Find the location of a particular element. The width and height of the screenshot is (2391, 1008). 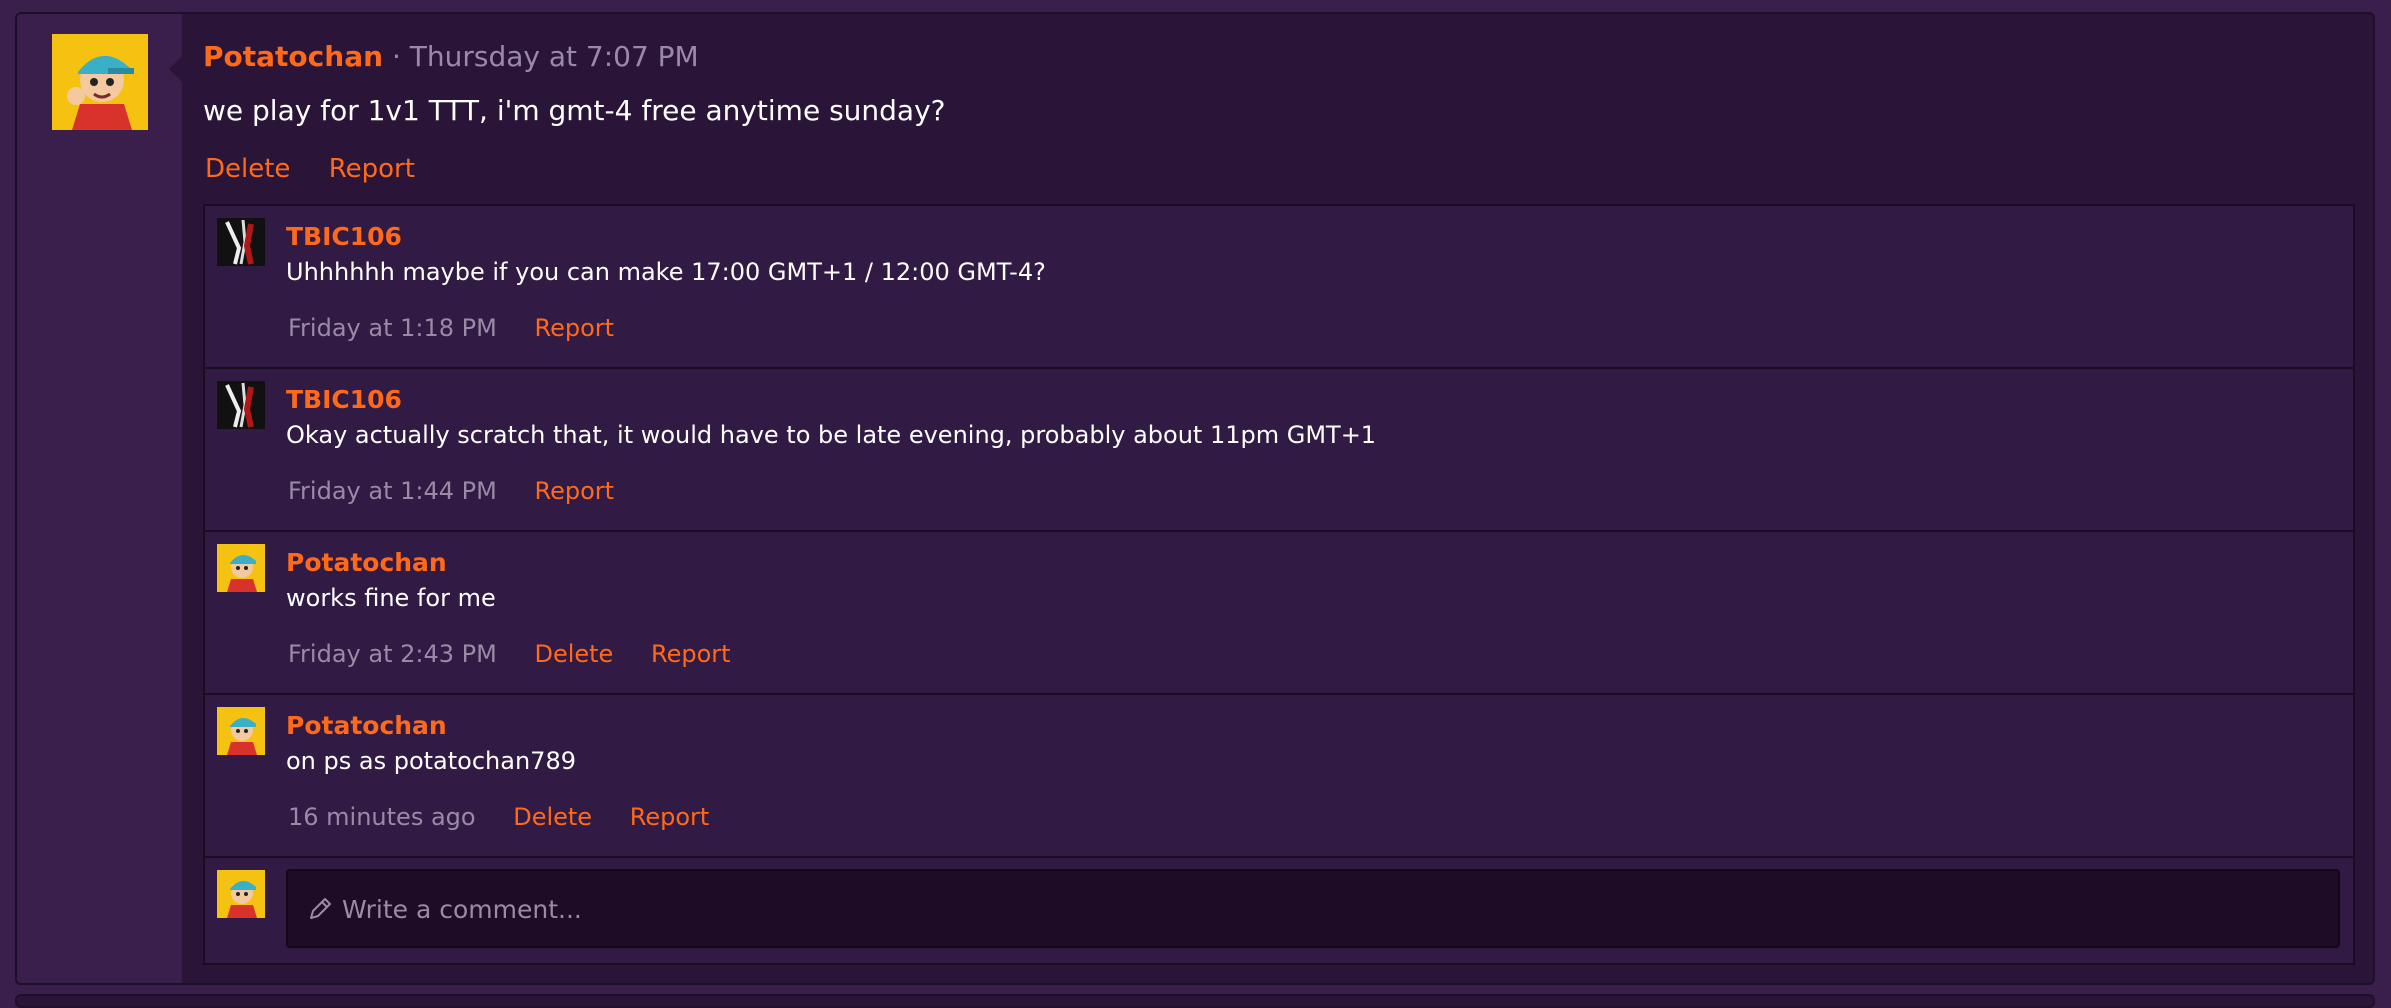

comment-time: Friday at 1:18 PM is located at coordinates (392, 328).